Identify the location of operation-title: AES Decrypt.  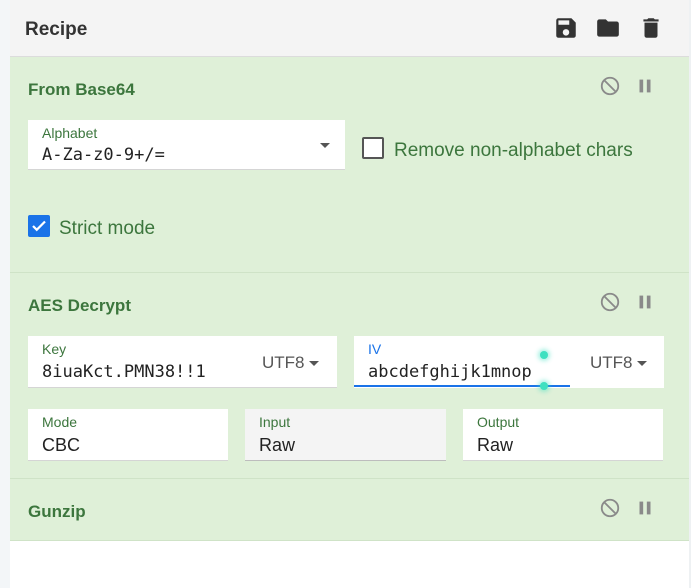
(79, 305).